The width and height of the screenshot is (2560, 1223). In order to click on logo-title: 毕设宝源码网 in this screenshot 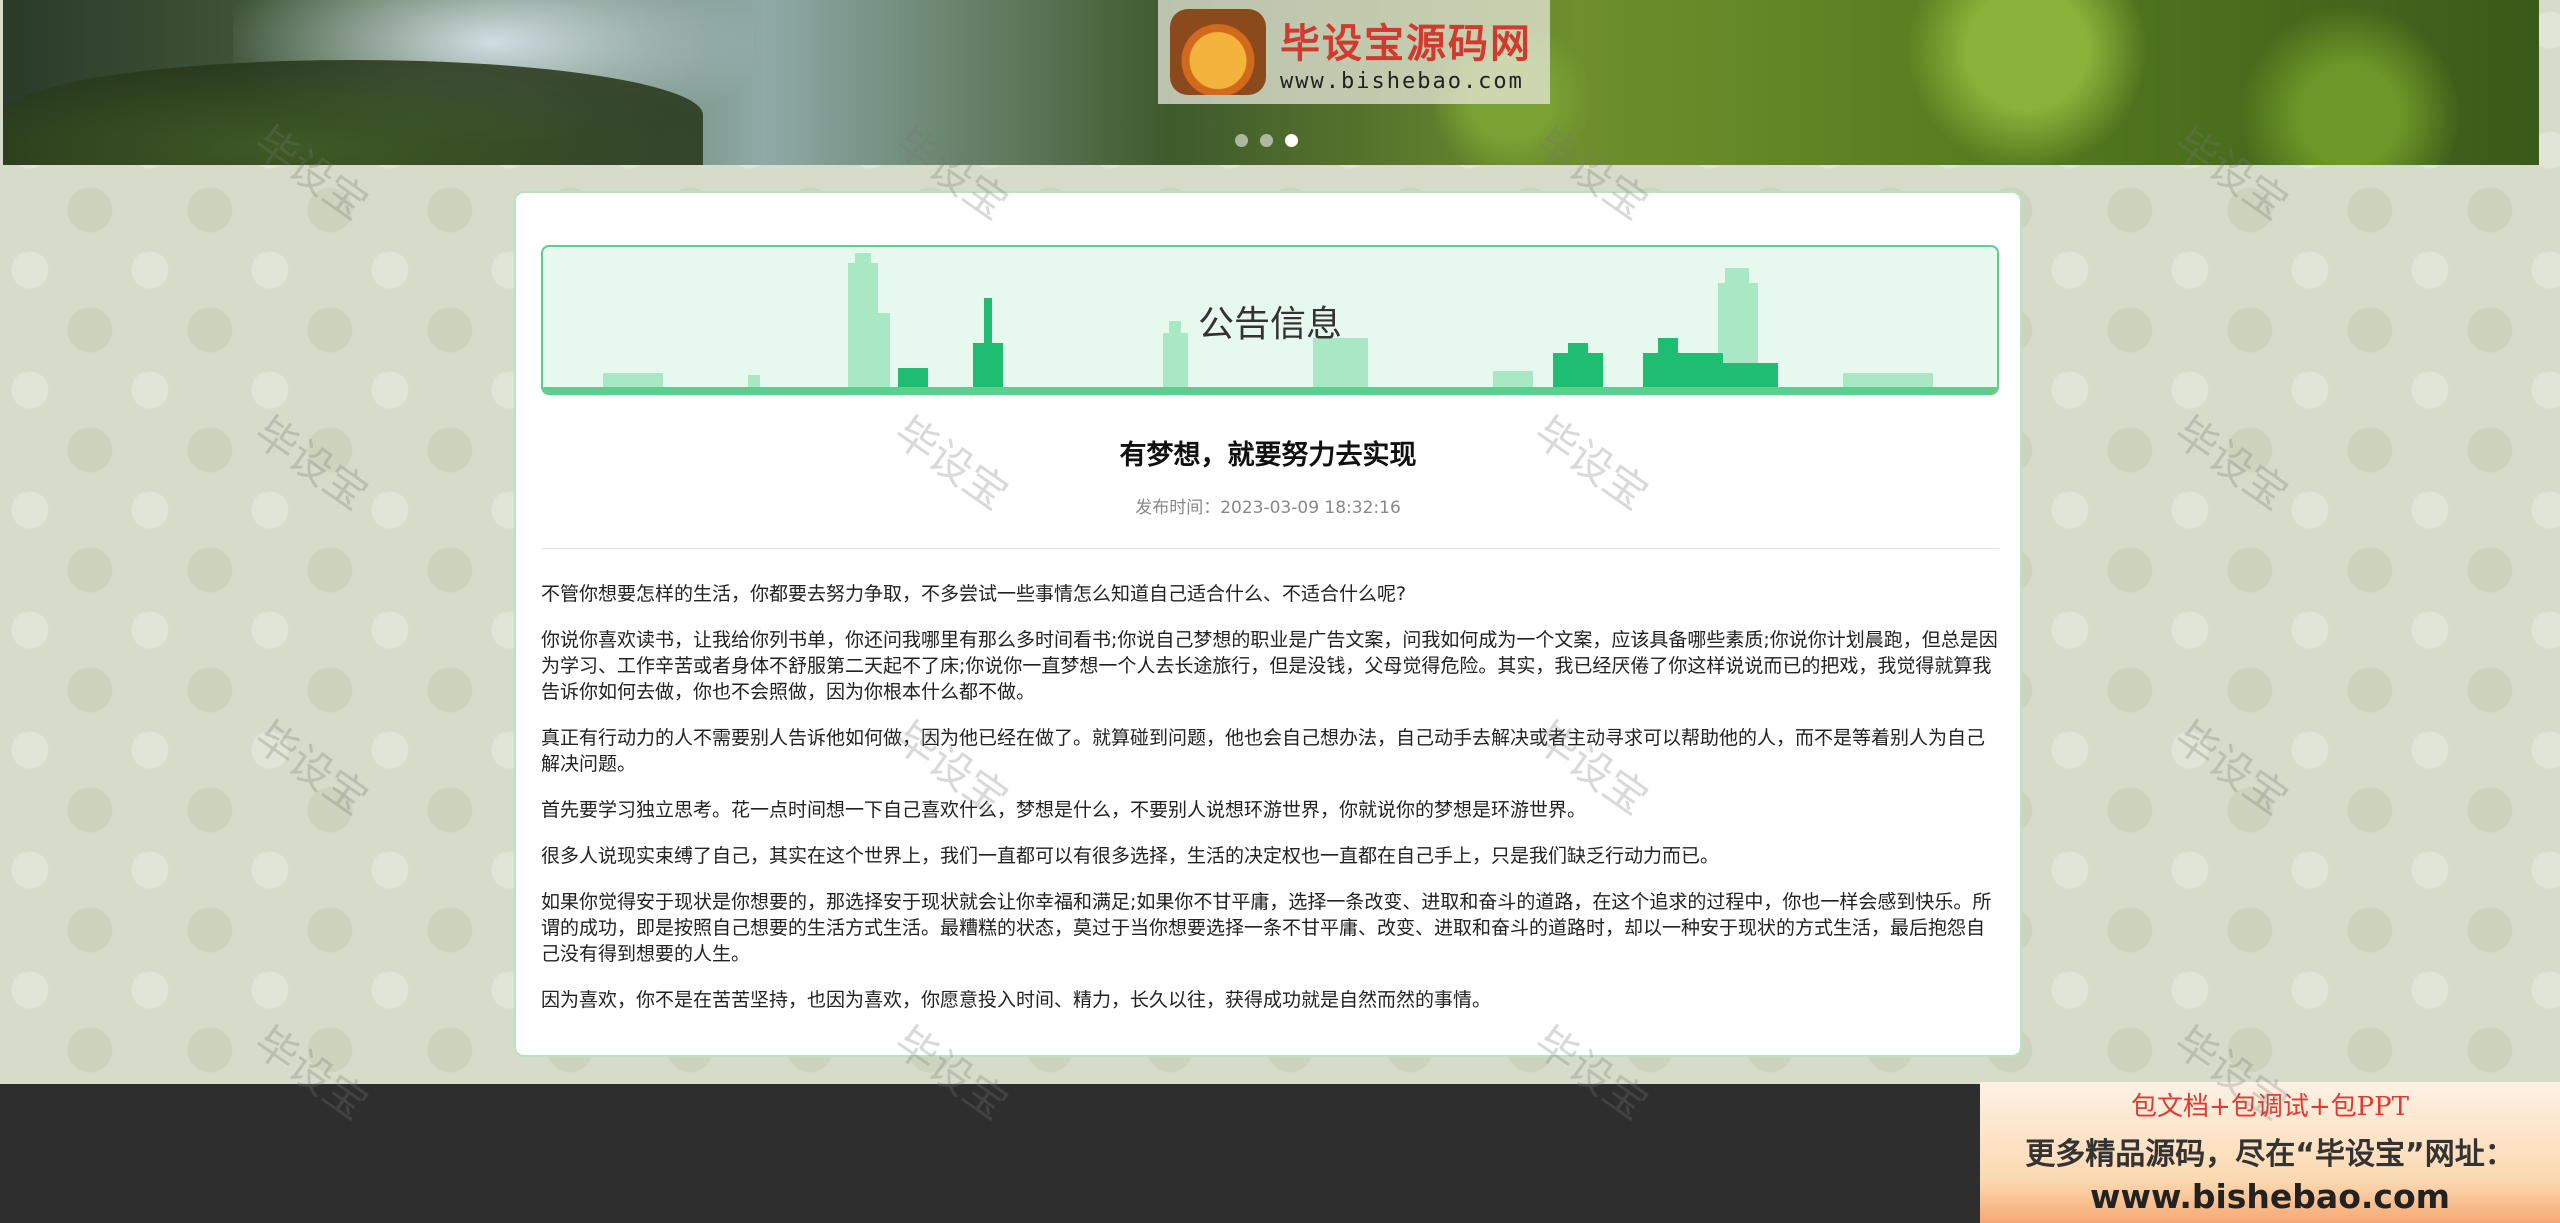, I will do `click(1406, 43)`.